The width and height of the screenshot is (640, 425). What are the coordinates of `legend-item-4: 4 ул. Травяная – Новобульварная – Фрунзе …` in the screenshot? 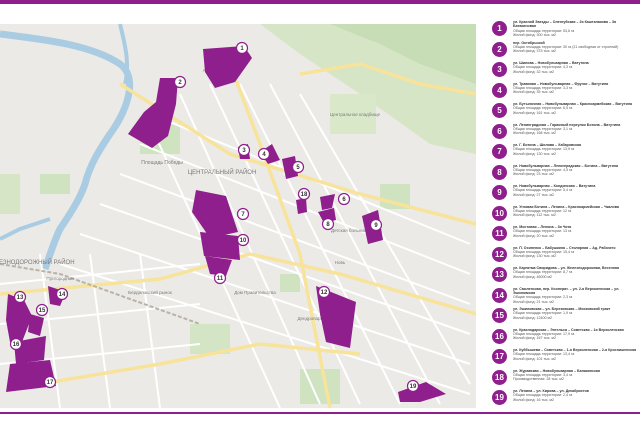 It's located at (565, 92).